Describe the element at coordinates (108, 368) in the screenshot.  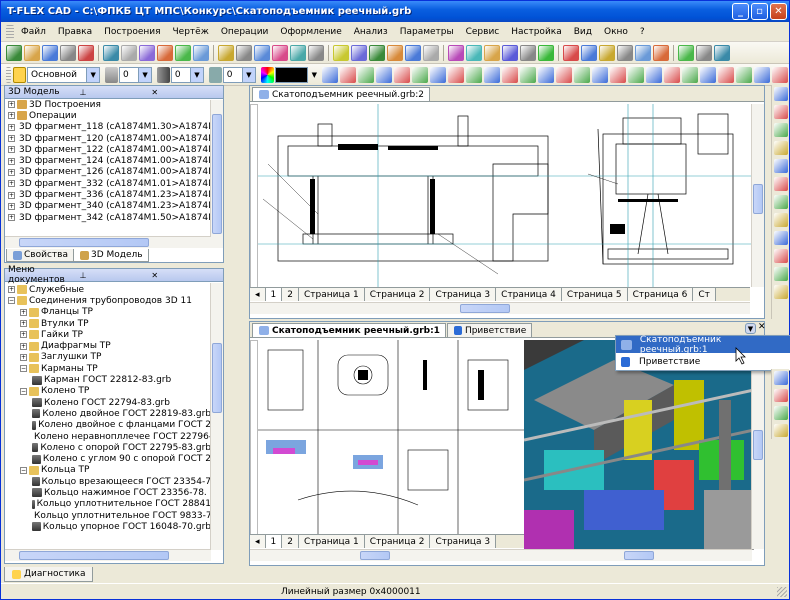
I see `document-tree-item: − Карманы ТР` at that location.